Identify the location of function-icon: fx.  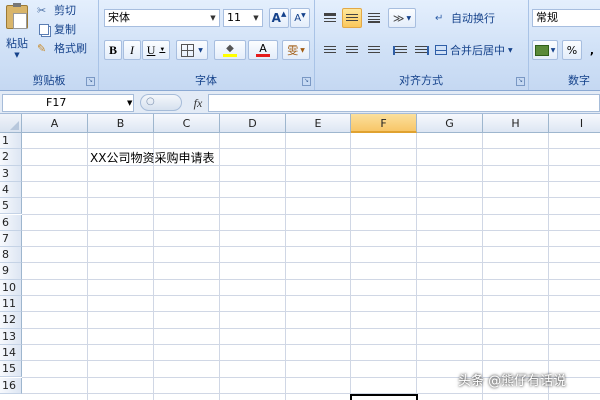
(198, 103).